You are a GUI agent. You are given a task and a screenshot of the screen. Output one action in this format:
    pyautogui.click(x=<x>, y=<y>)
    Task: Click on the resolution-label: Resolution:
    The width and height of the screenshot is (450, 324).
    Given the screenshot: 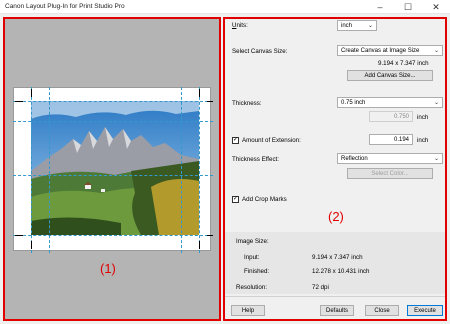 What is the action you would take?
    pyautogui.click(x=251, y=287)
    